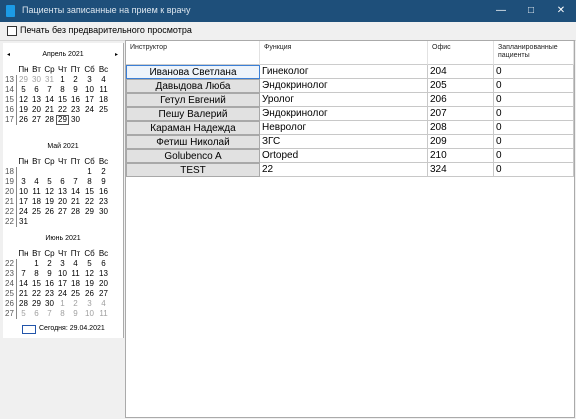 This screenshot has width=576, height=419. What do you see at coordinates (49, 192) in the screenshot?
I see `calendar-day: 12` at bounding box center [49, 192].